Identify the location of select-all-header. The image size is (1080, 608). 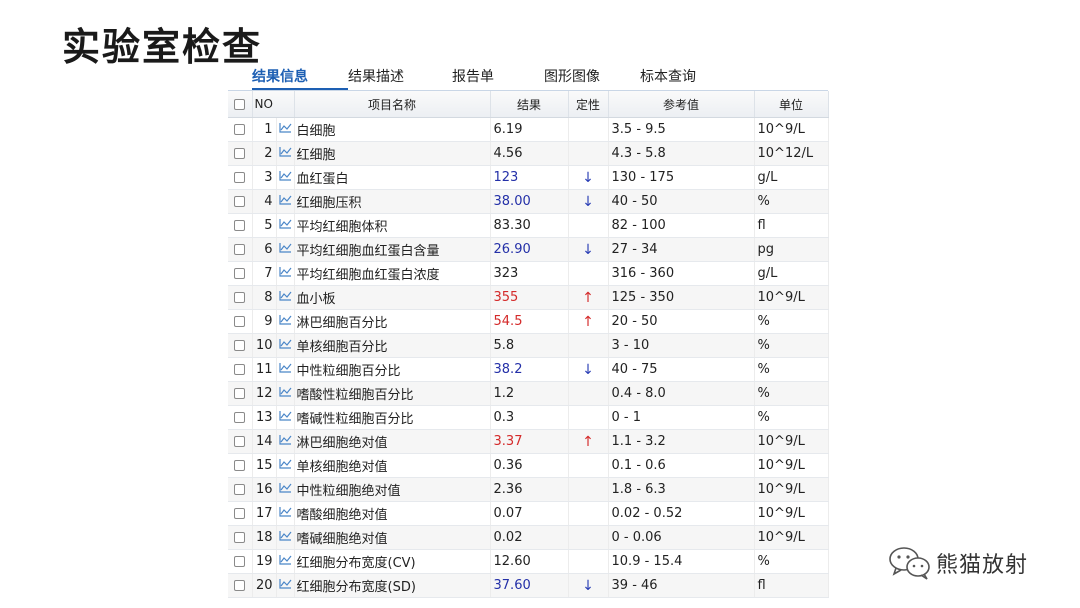
(240, 104).